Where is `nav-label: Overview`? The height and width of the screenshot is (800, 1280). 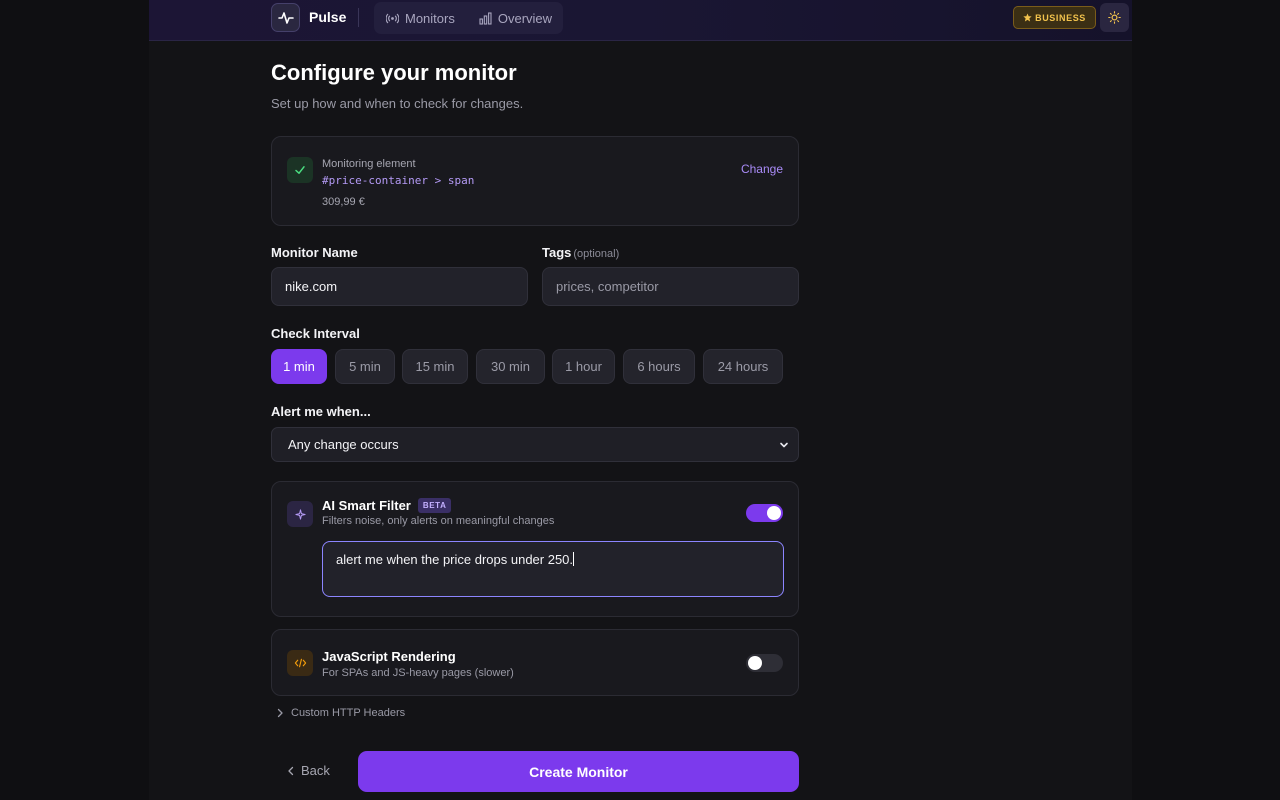 nav-label: Overview is located at coordinates (525, 18).